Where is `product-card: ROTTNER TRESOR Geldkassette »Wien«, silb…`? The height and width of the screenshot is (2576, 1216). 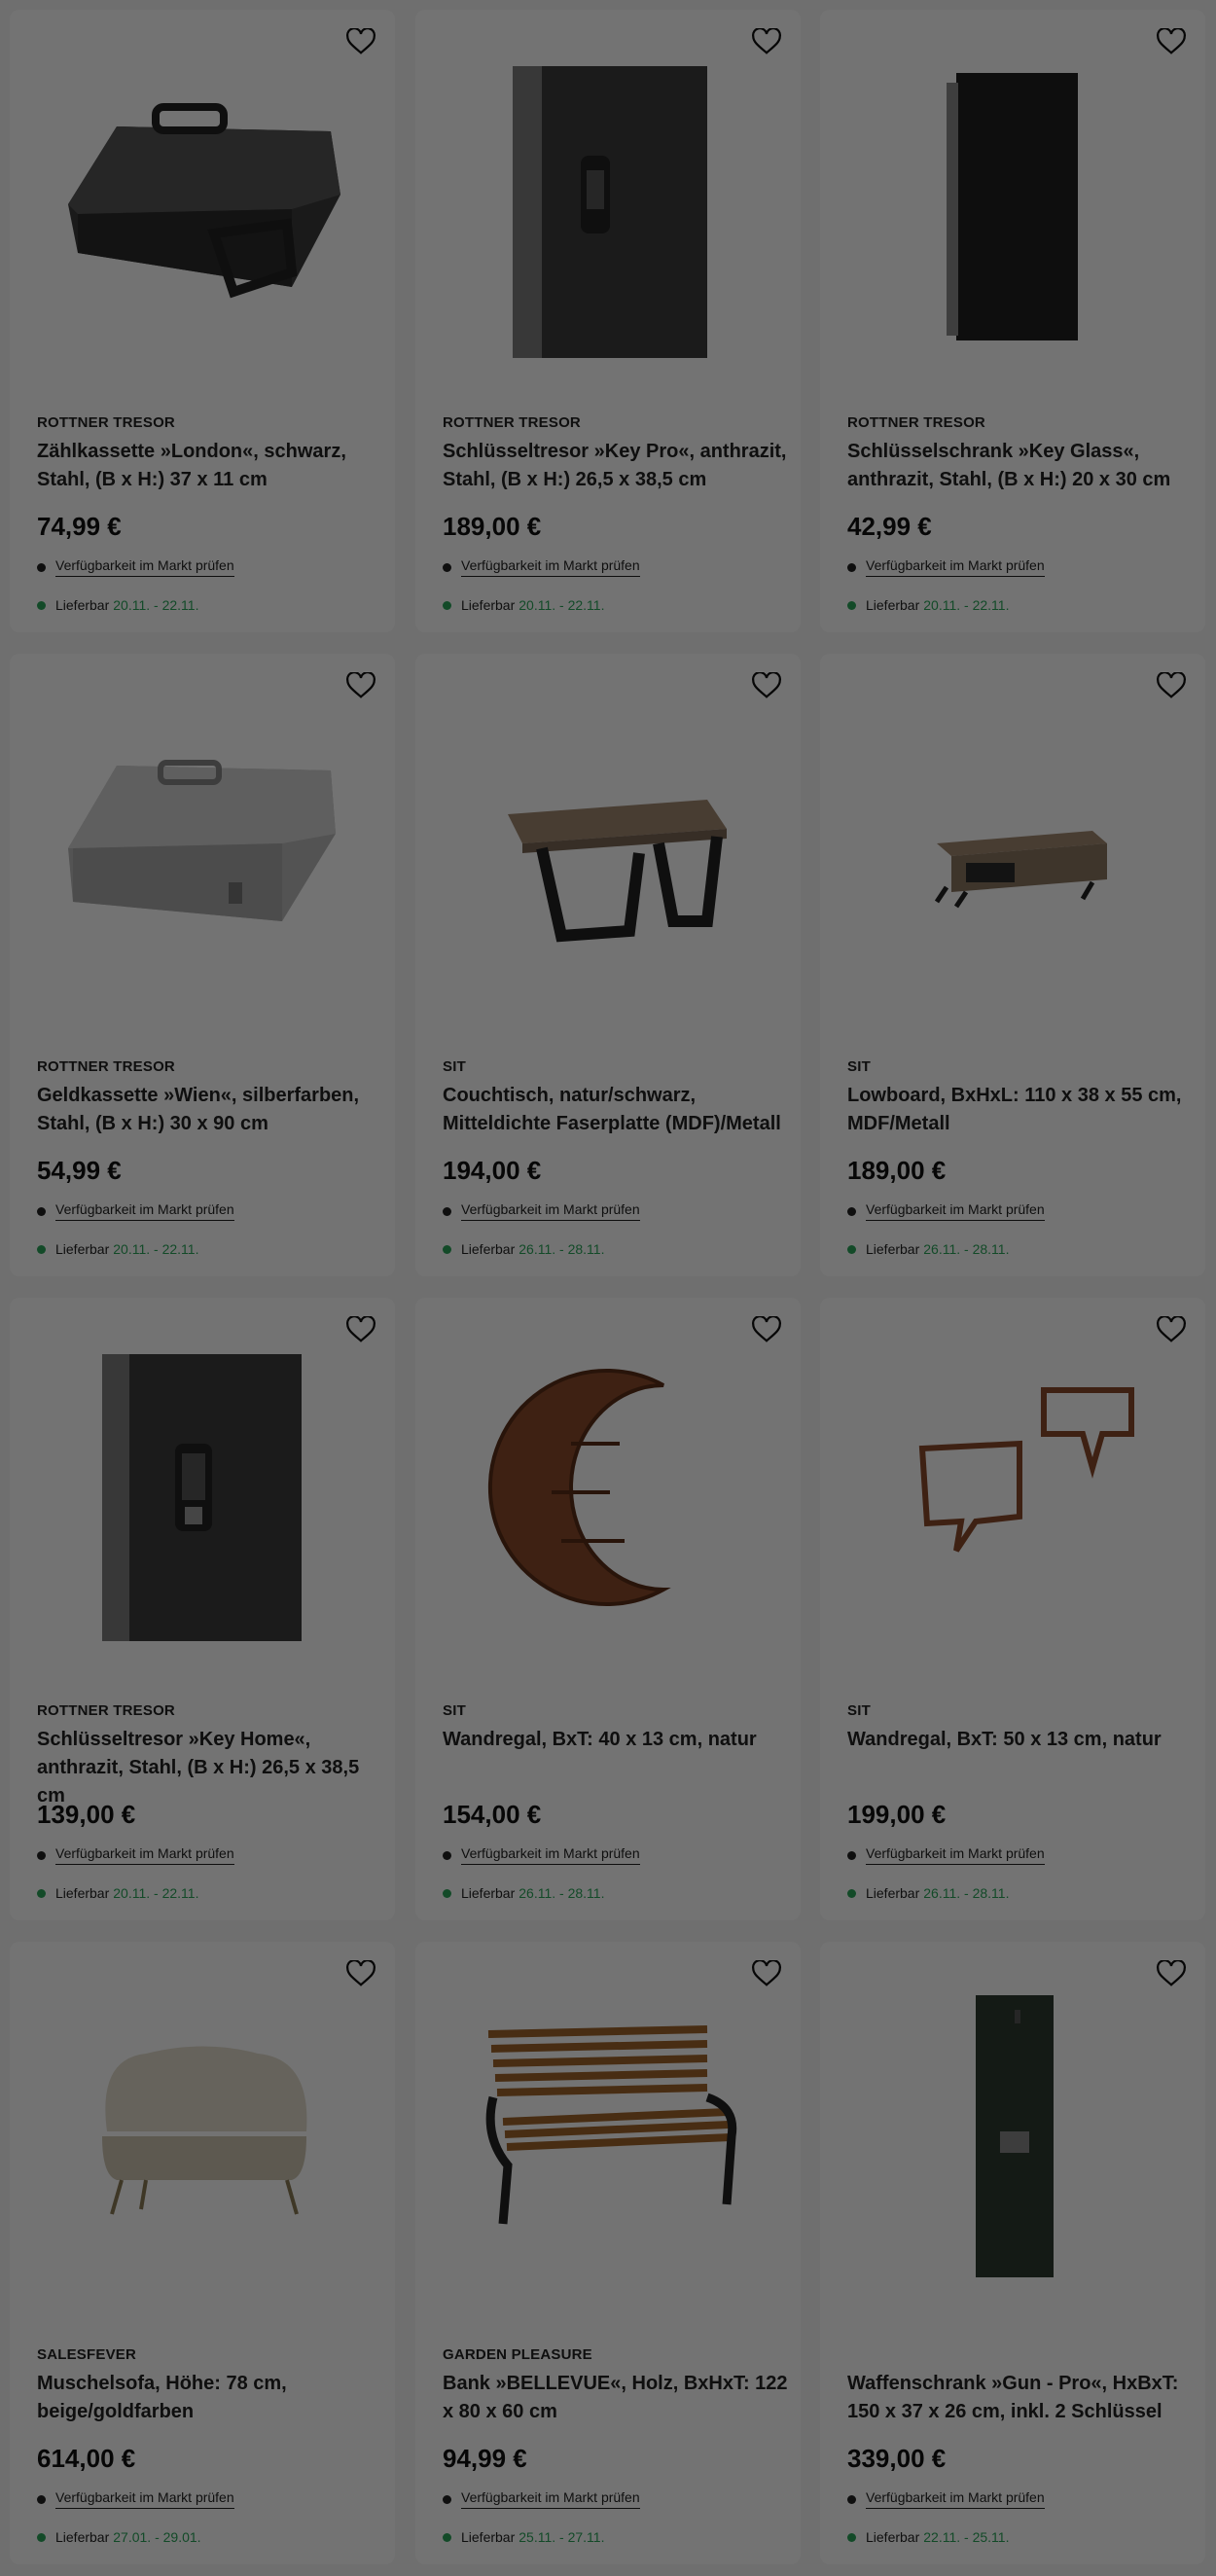
product-card: ROTTNER TRESOR Geldkassette »Wien«, silb… is located at coordinates (202, 965).